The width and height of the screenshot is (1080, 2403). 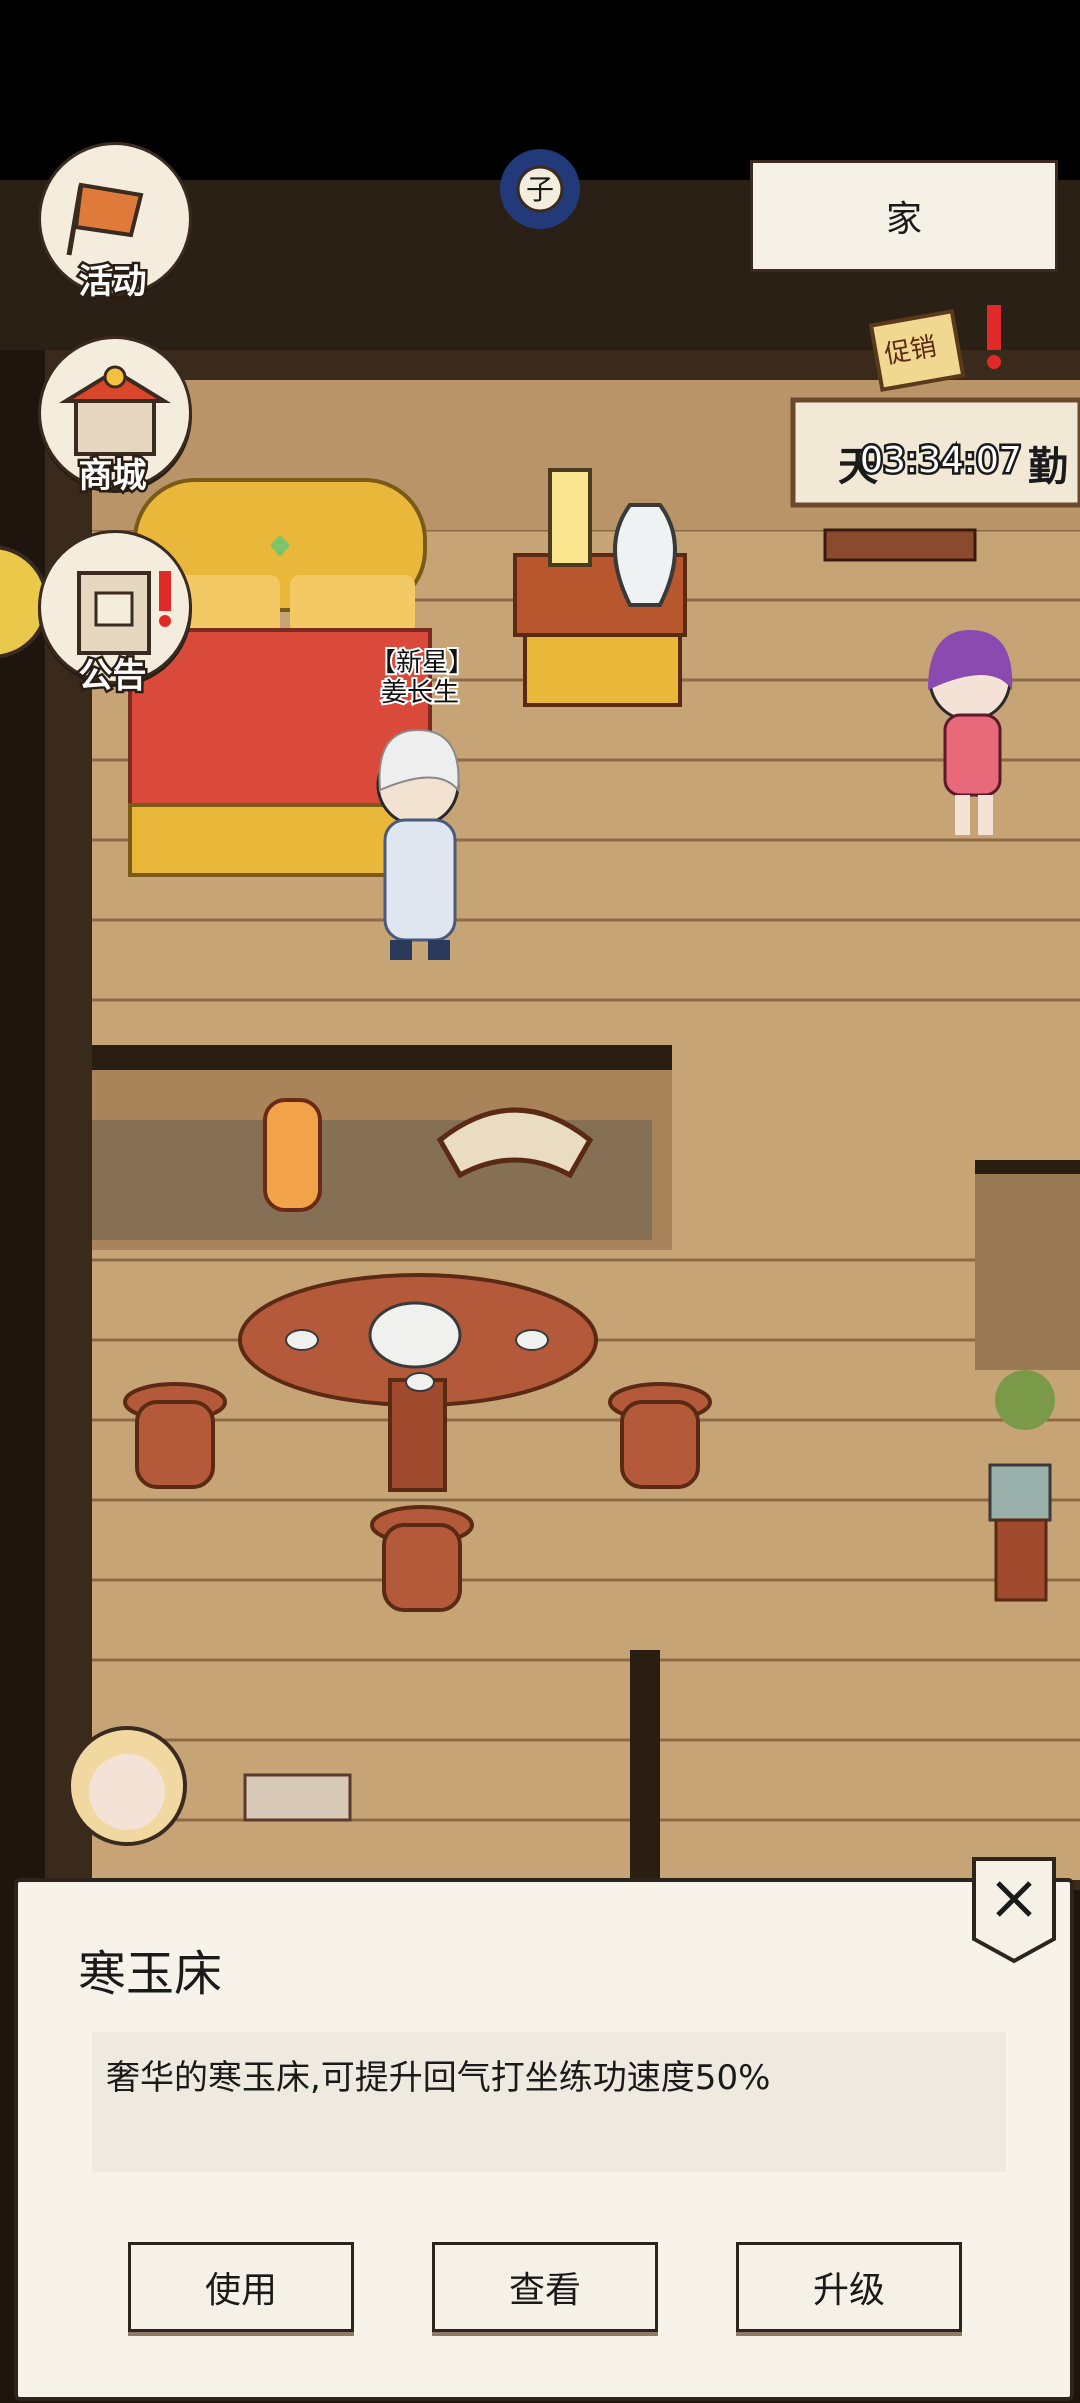 What do you see at coordinates (1048, 467) in the screenshot?
I see `promo-banner-right: 勤` at bounding box center [1048, 467].